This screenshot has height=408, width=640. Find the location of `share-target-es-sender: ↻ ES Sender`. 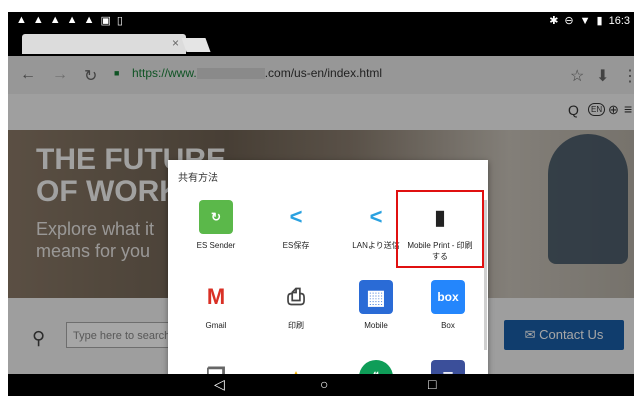

share-target-es-sender: ↻ ES Sender is located at coordinates (216, 225).